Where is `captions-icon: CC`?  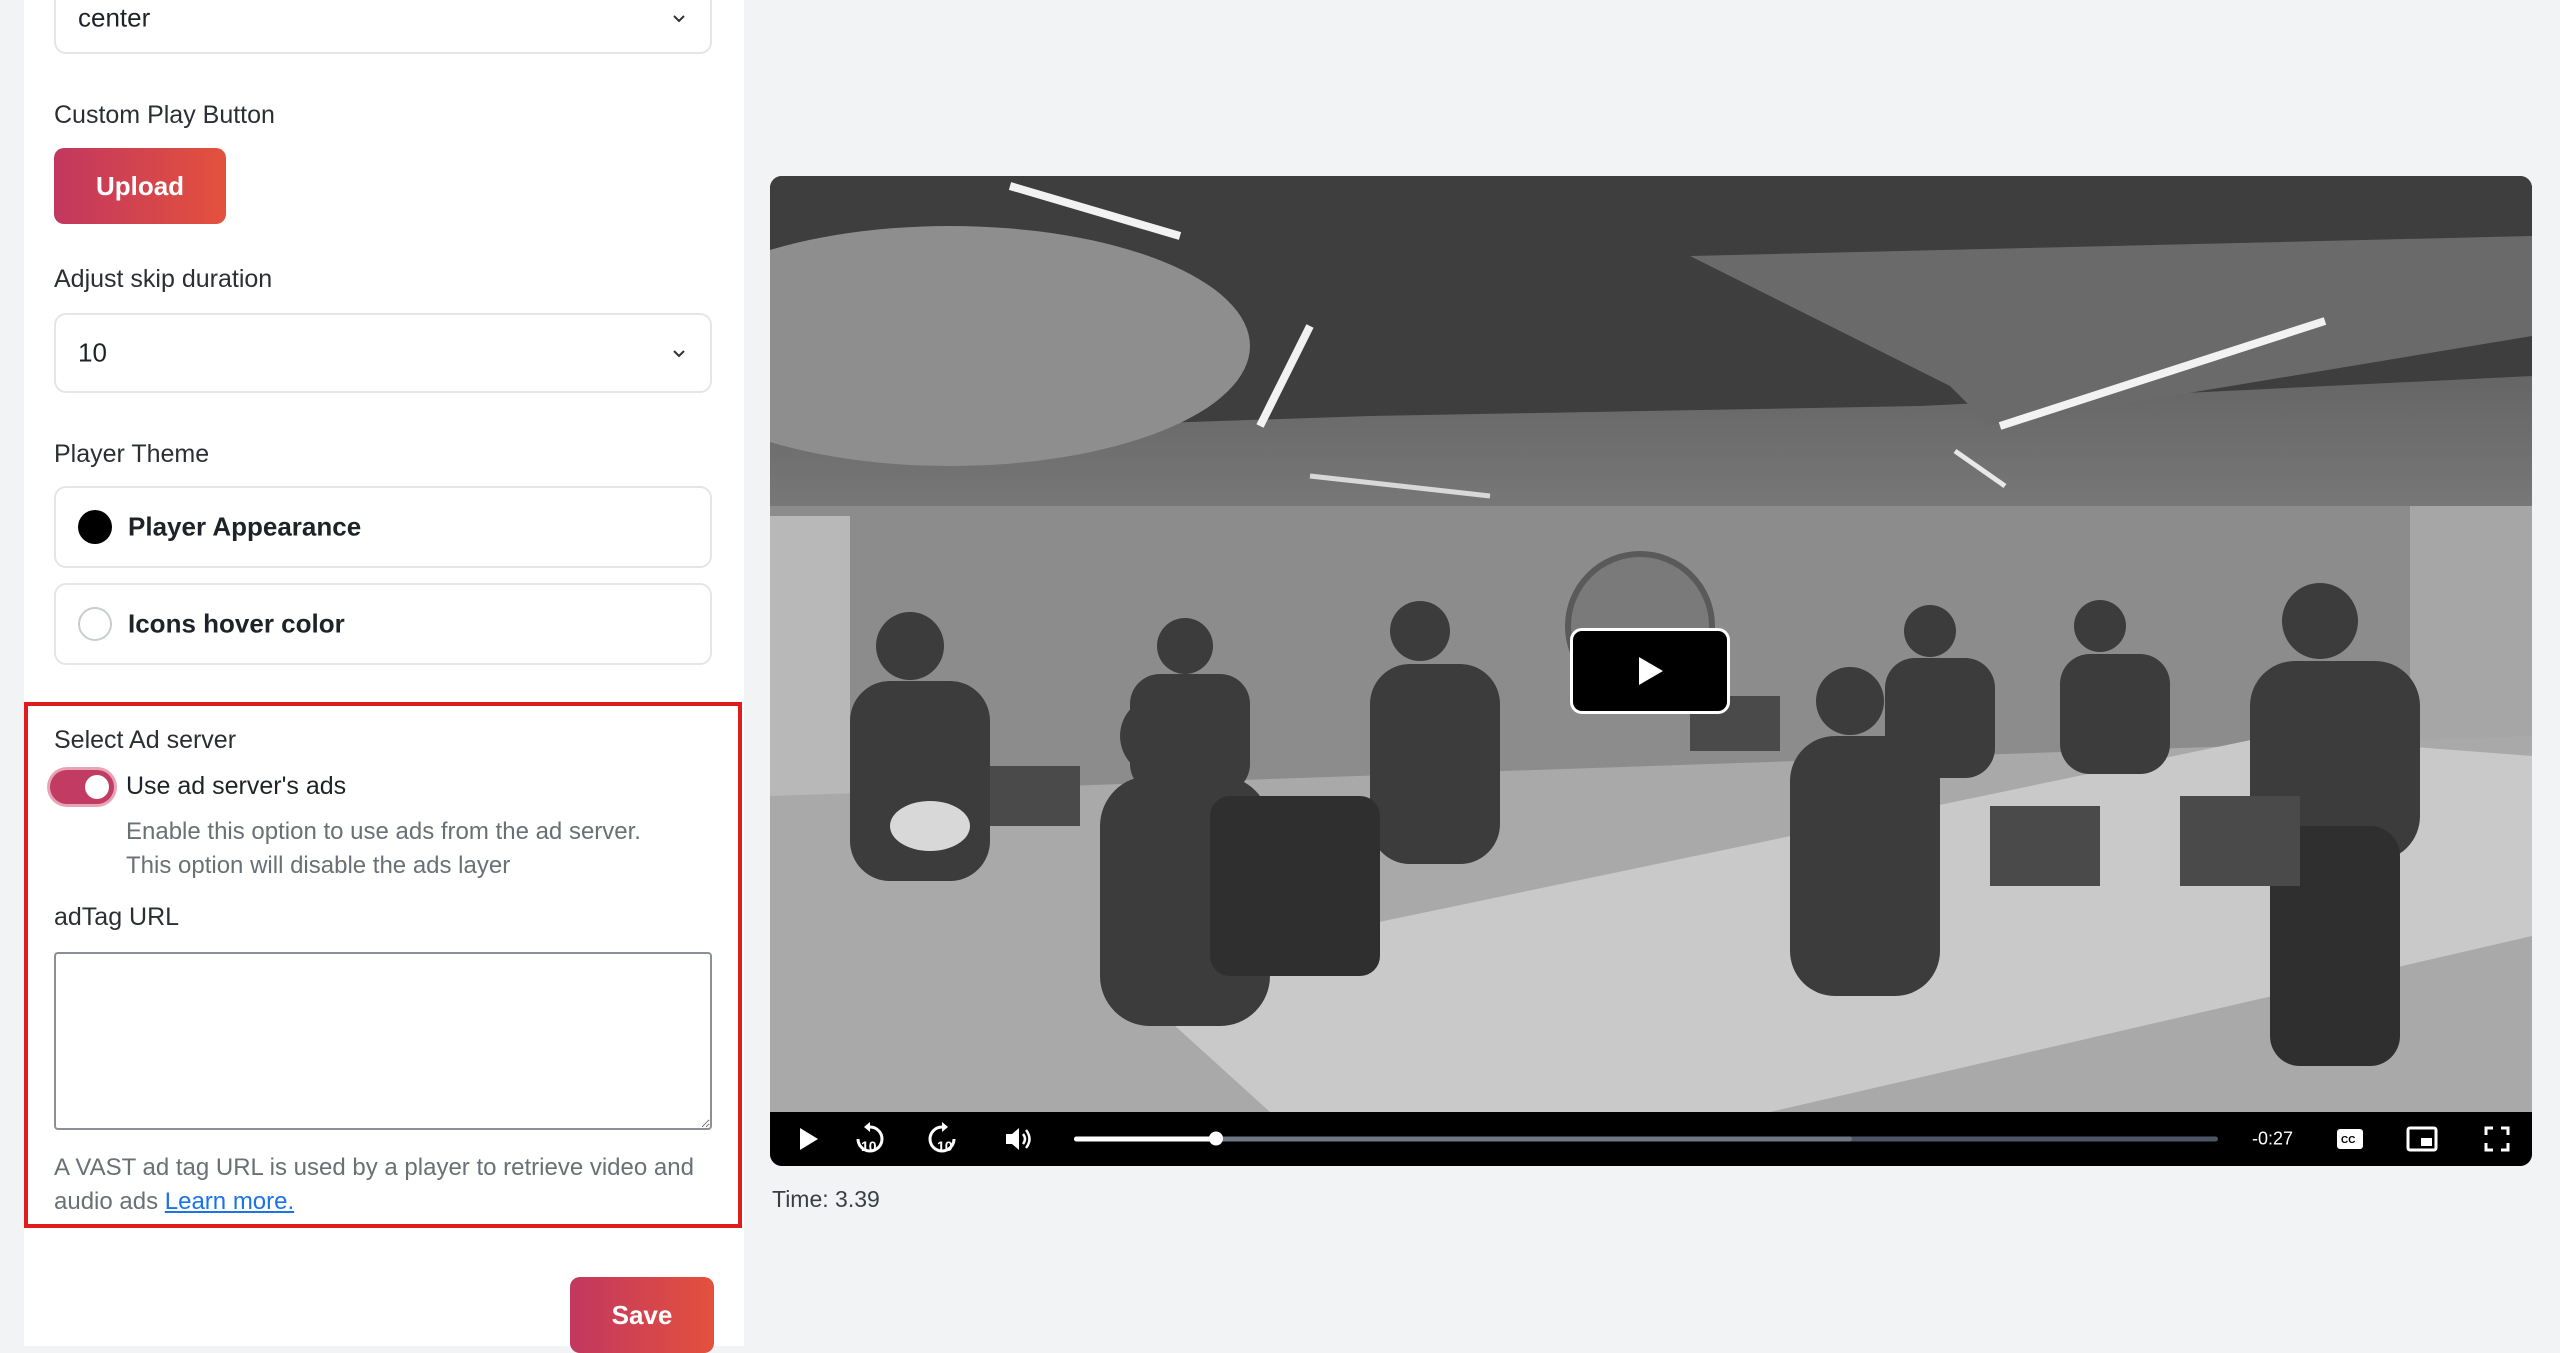 captions-icon: CC is located at coordinates (2350, 1139).